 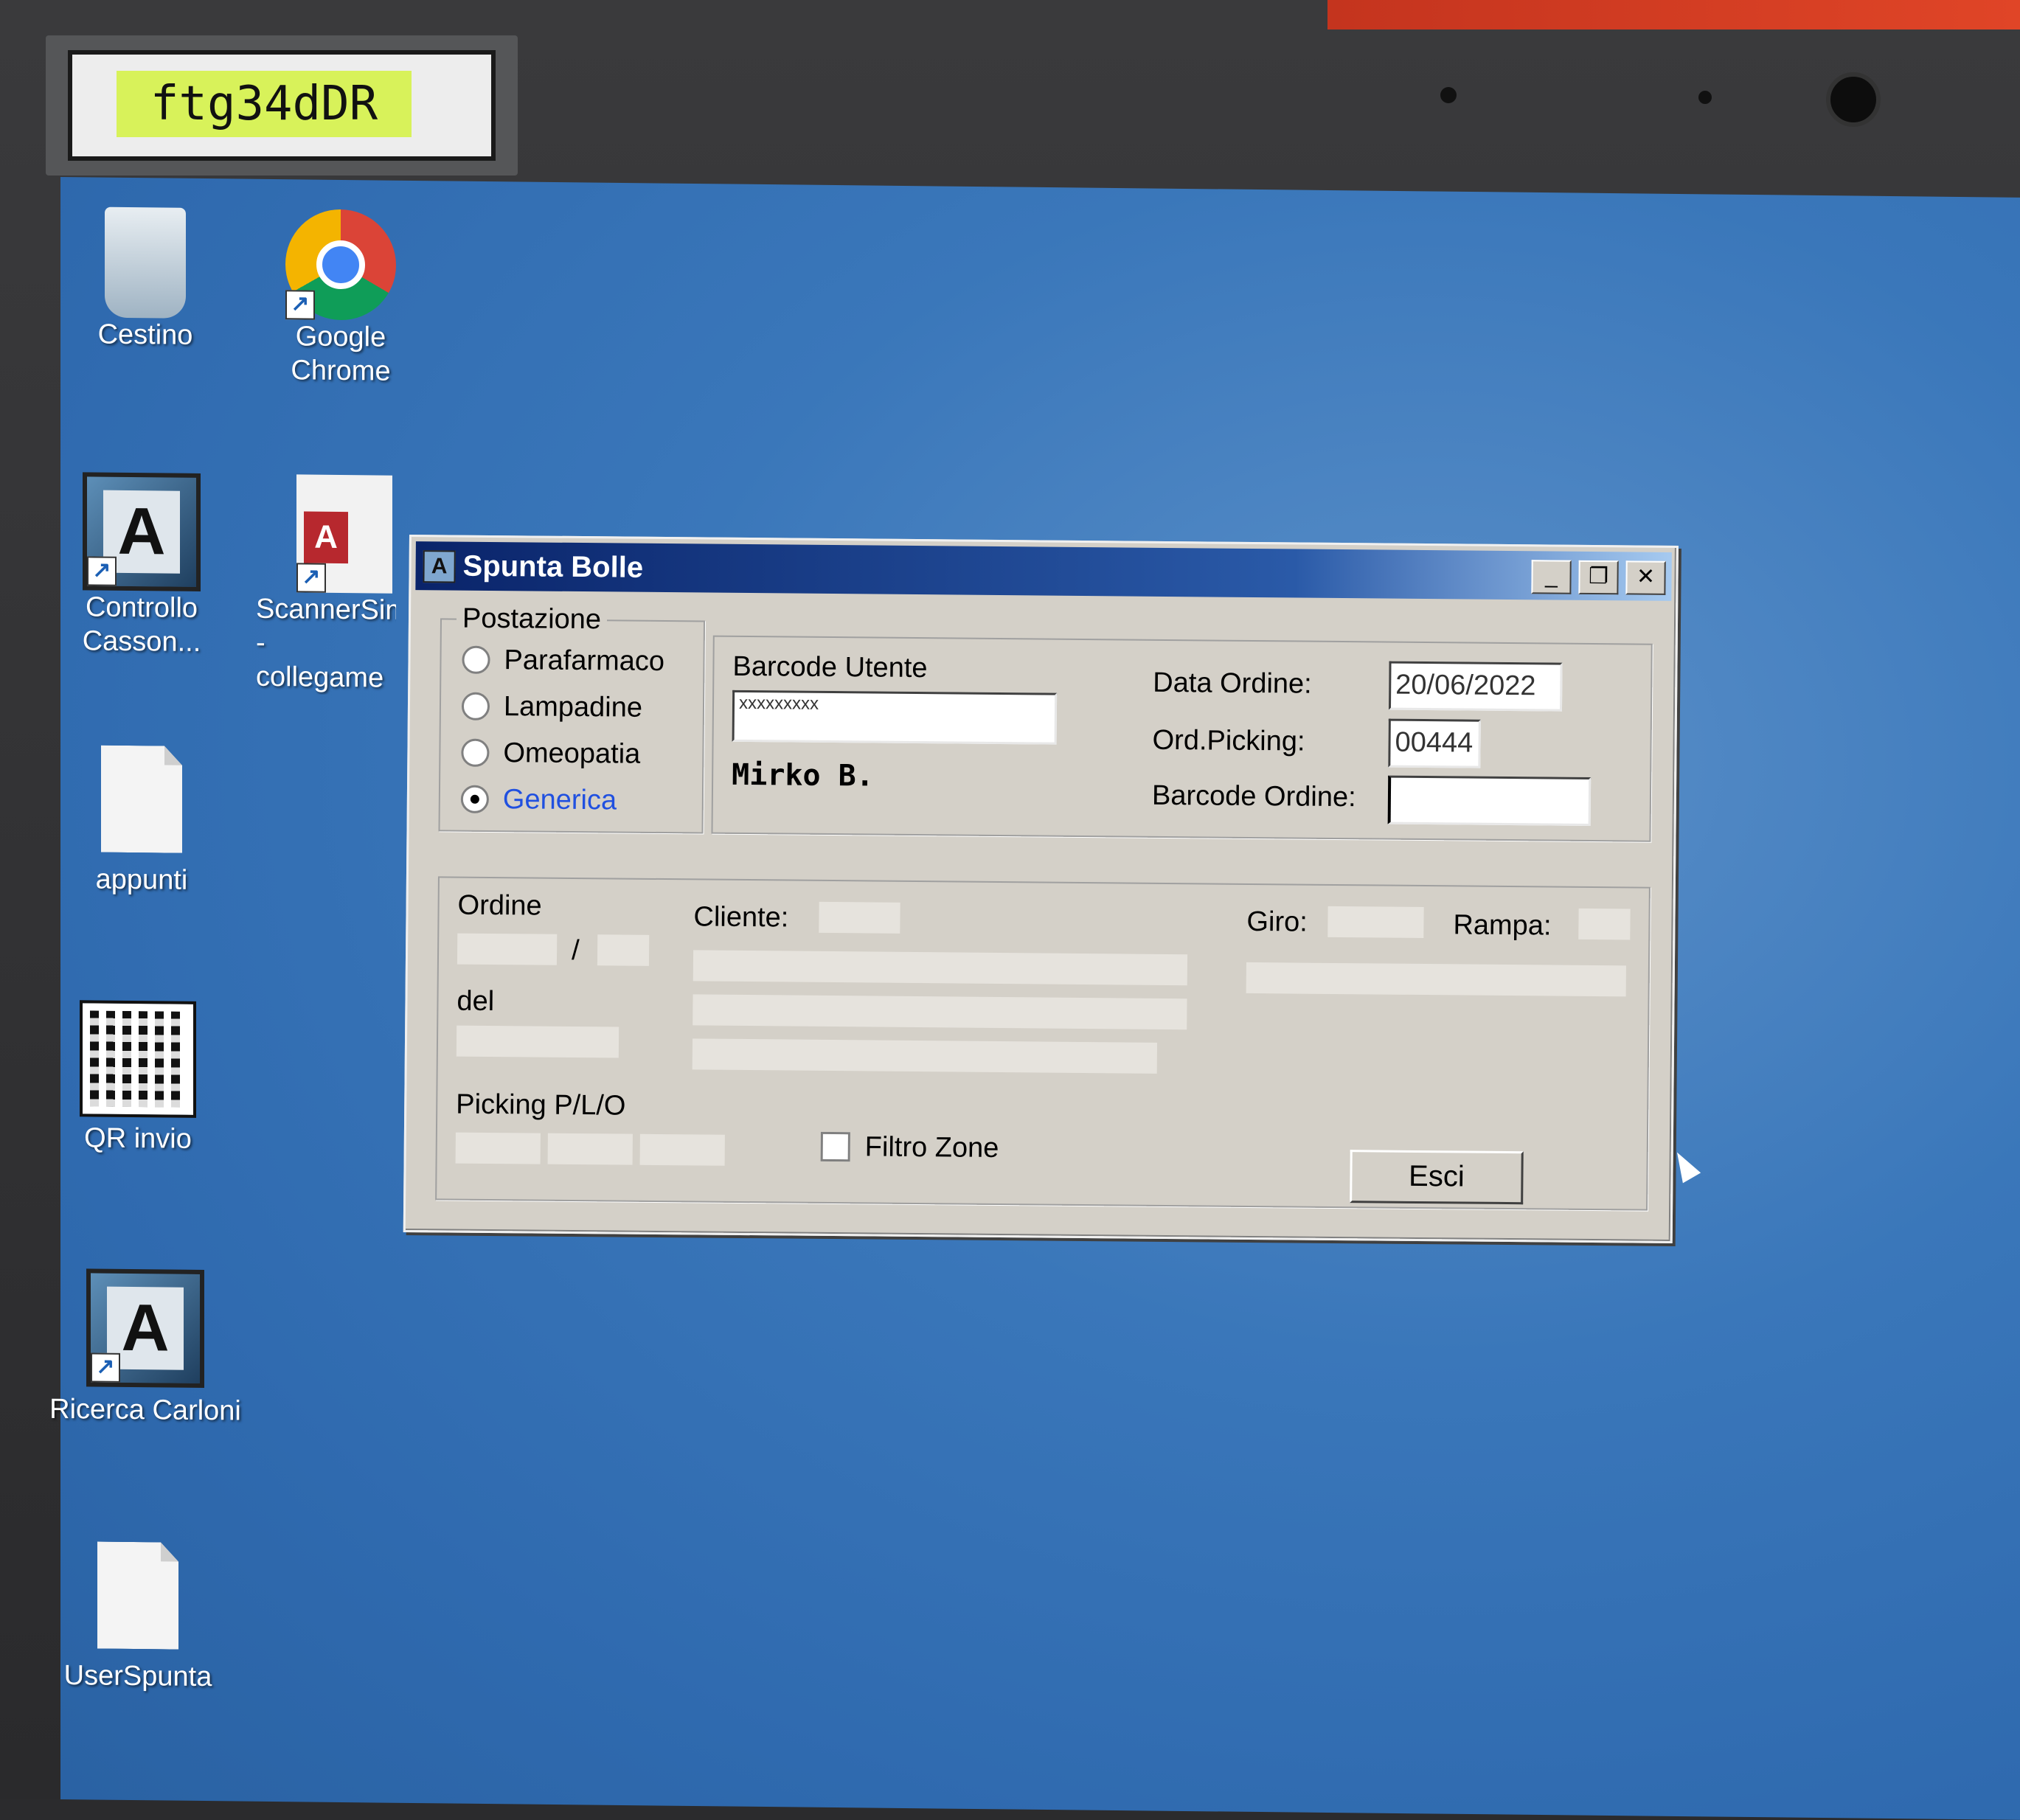 What do you see at coordinates (1673, 14) in the screenshot?
I see `background-reflection` at bounding box center [1673, 14].